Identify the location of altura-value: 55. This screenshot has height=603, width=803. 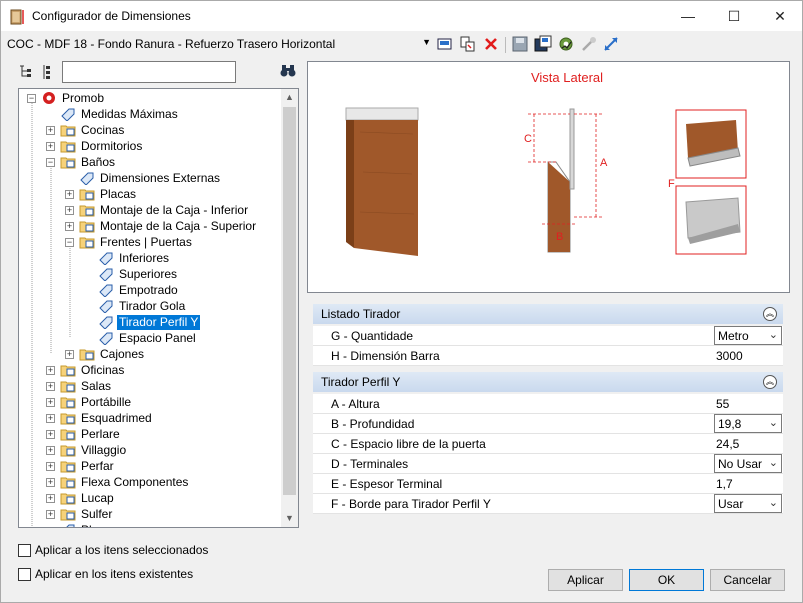
(748, 404).